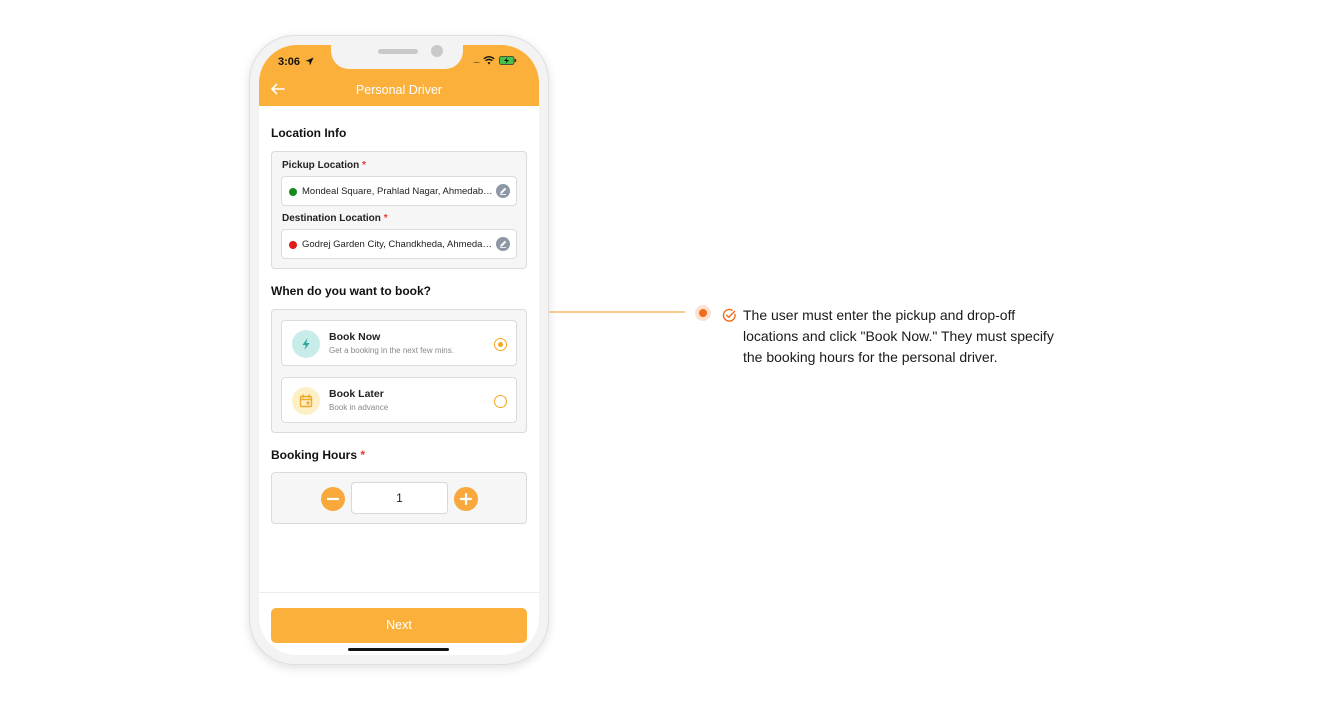 The image size is (1336, 711). Describe the element at coordinates (306, 344) in the screenshot. I see `lightning-icon` at that location.